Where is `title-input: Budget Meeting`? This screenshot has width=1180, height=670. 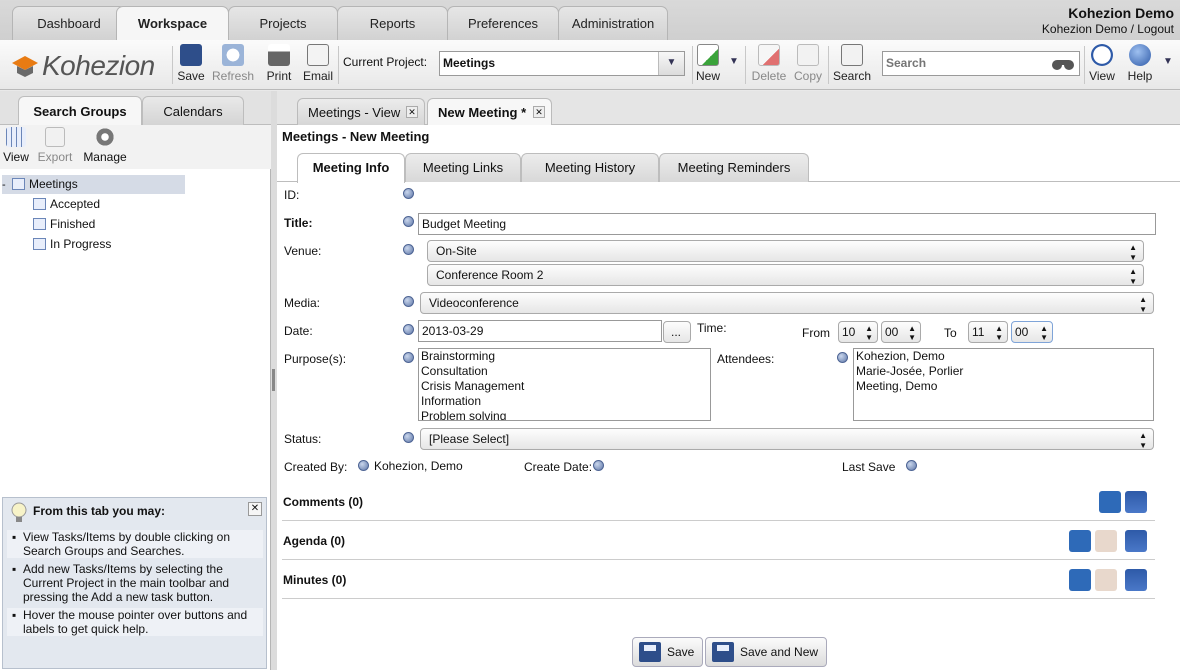
title-input: Budget Meeting is located at coordinates (787, 224).